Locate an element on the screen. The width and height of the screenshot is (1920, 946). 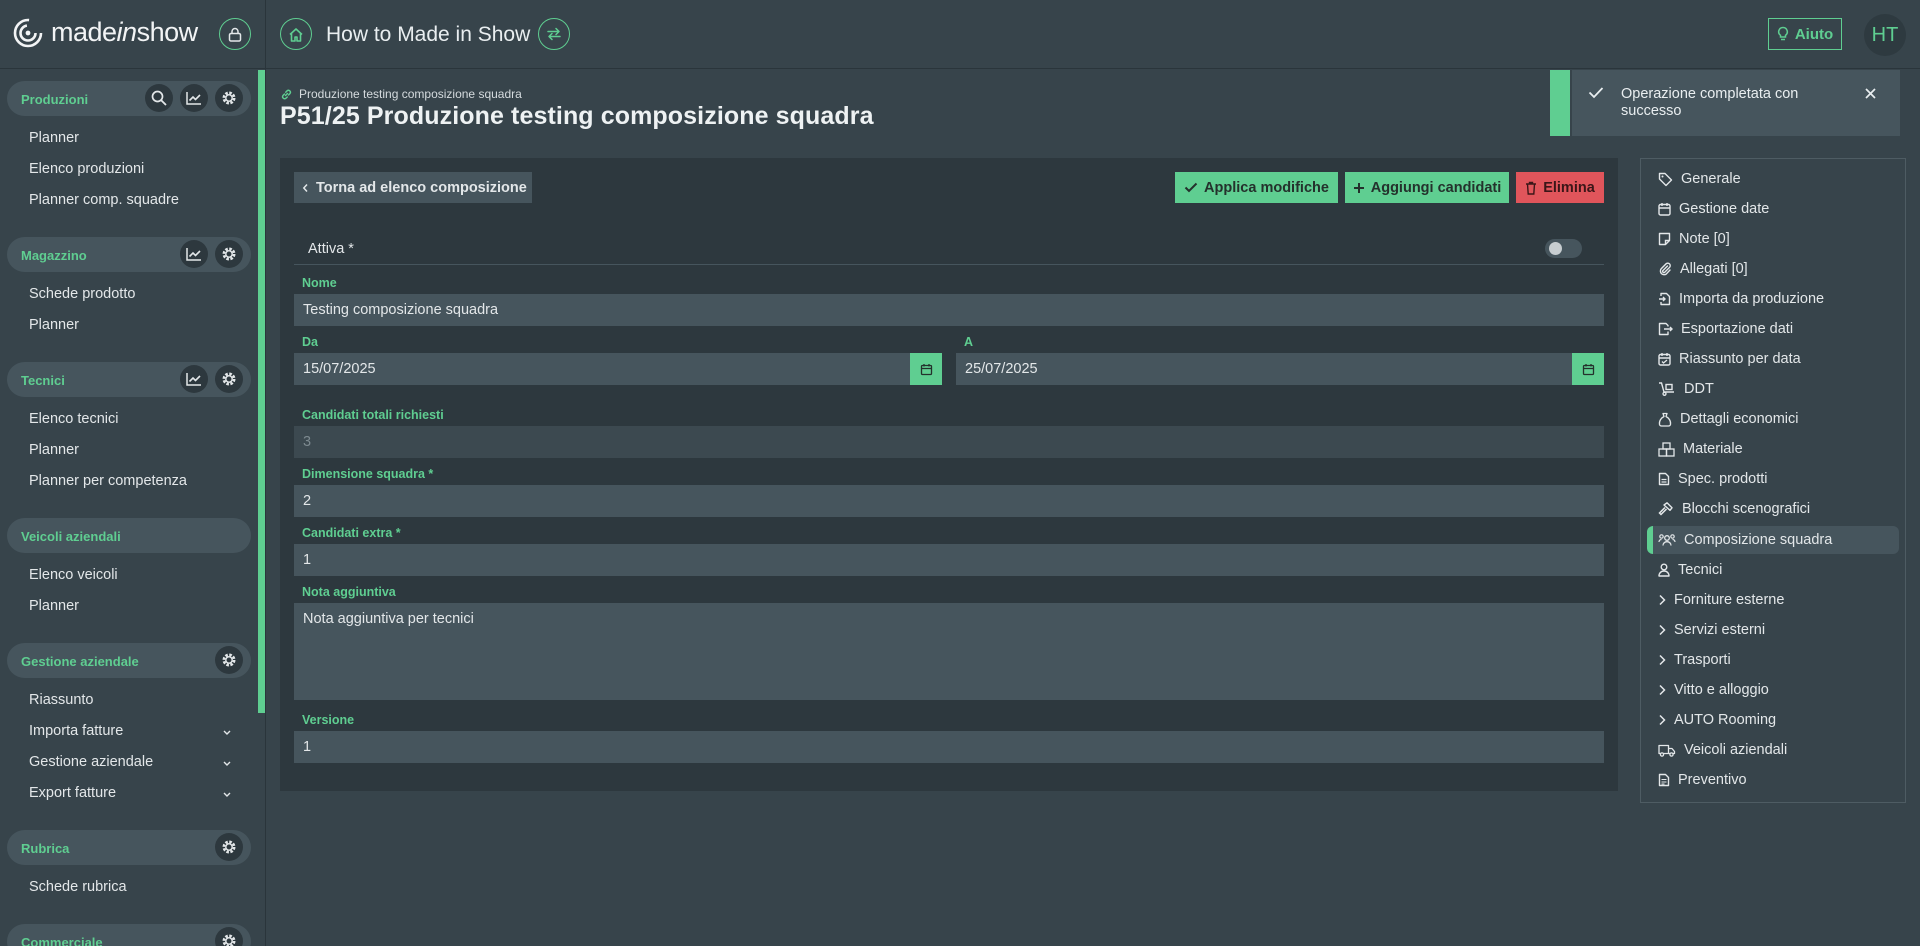
menu-item-label: Composizione squadra is located at coordinates (1758, 540).